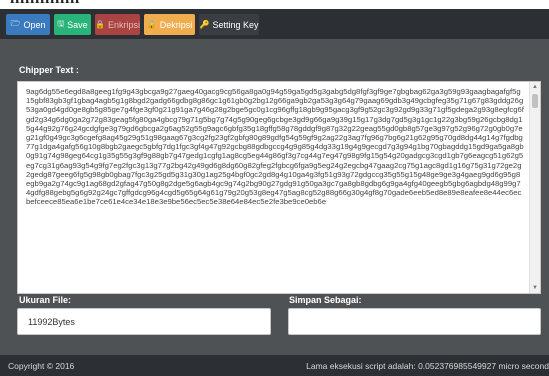  I want to click on simpan-sebagai-label: Simpan Sebagai:, so click(325, 300).